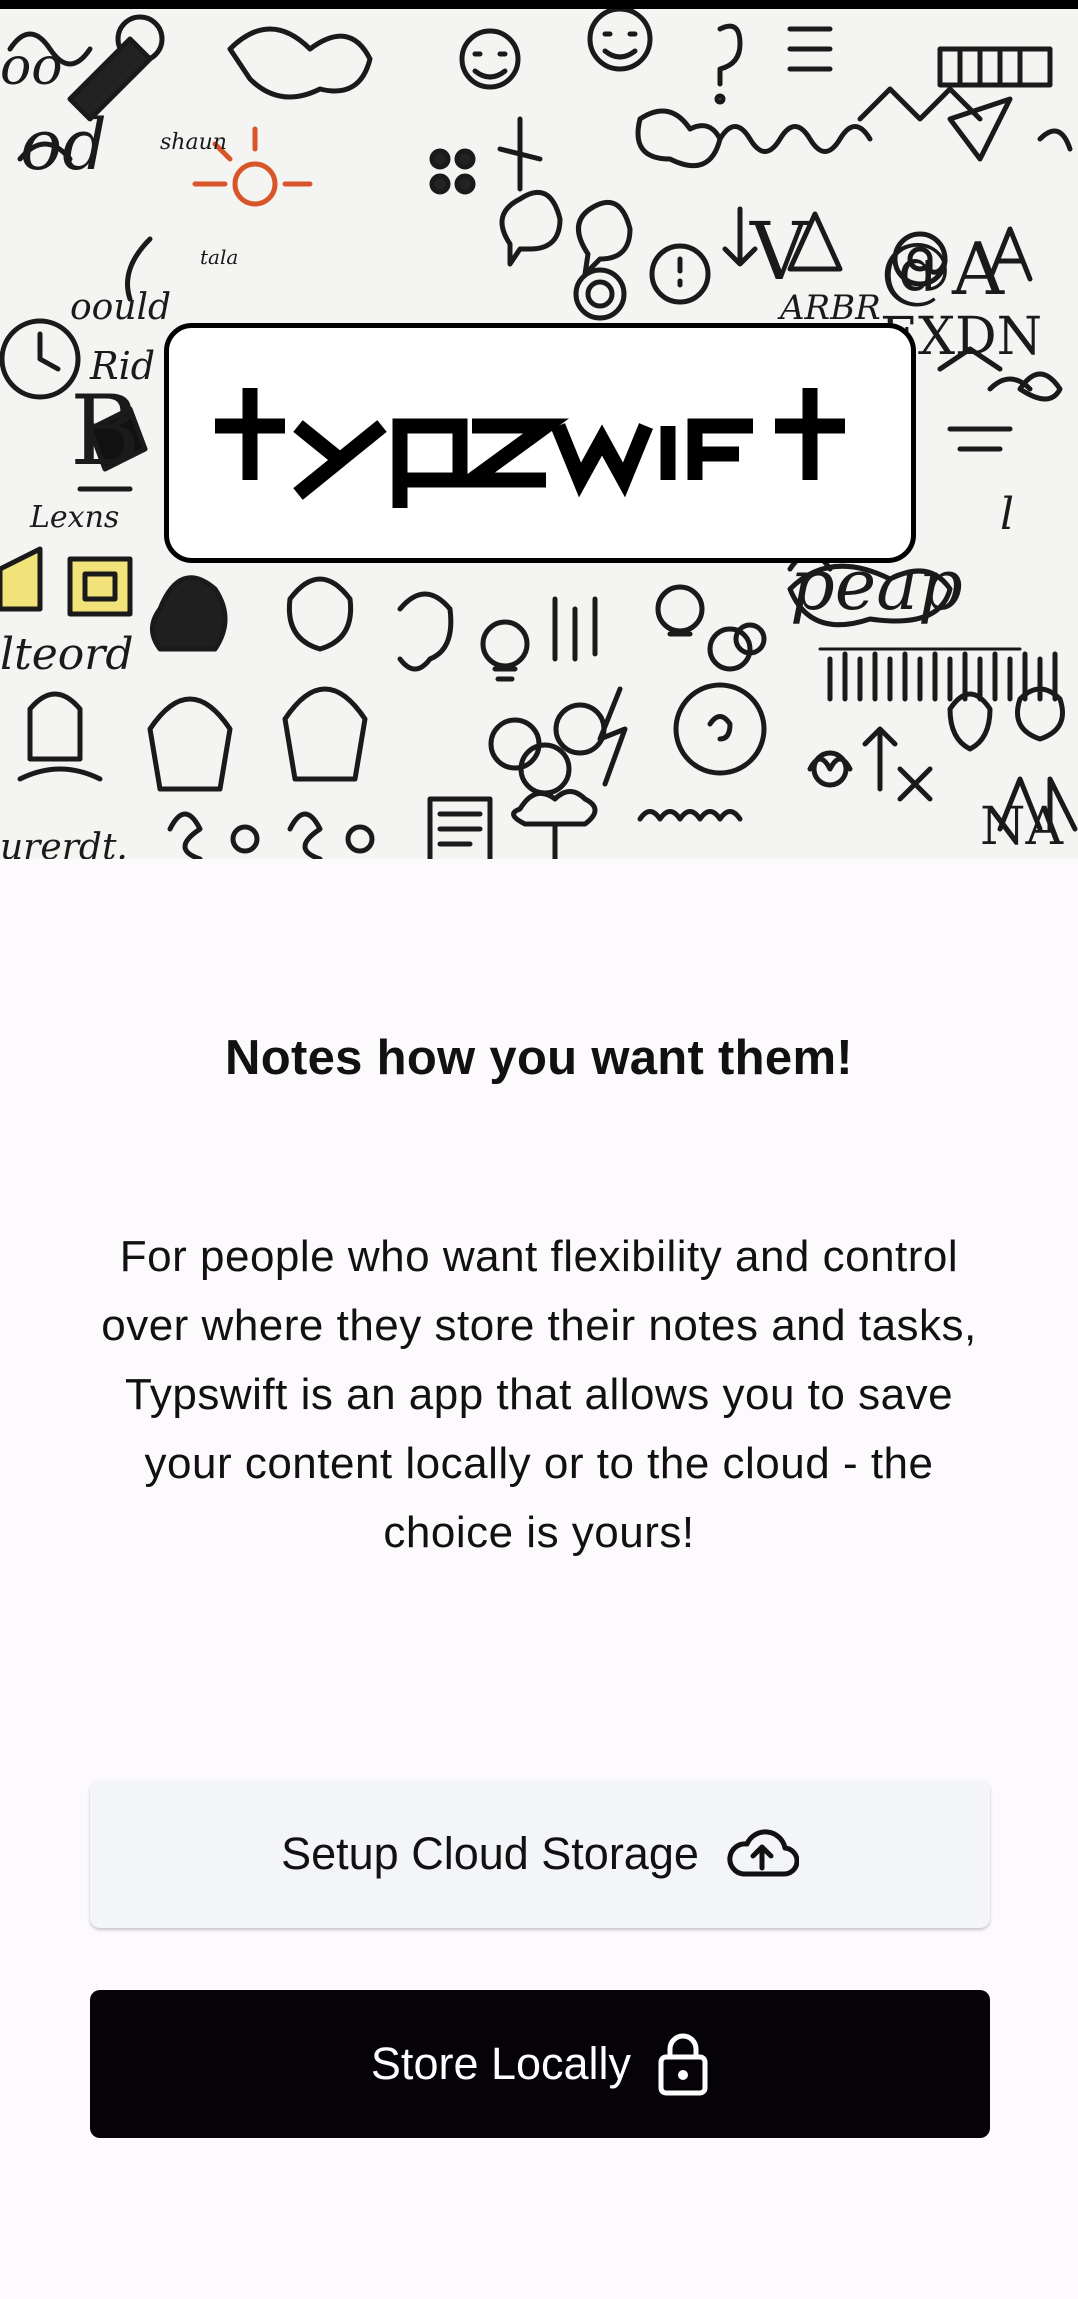 This screenshot has height=2299, width=1078. Describe the element at coordinates (31, 67) in the screenshot. I see `svg-text: oo` at that location.